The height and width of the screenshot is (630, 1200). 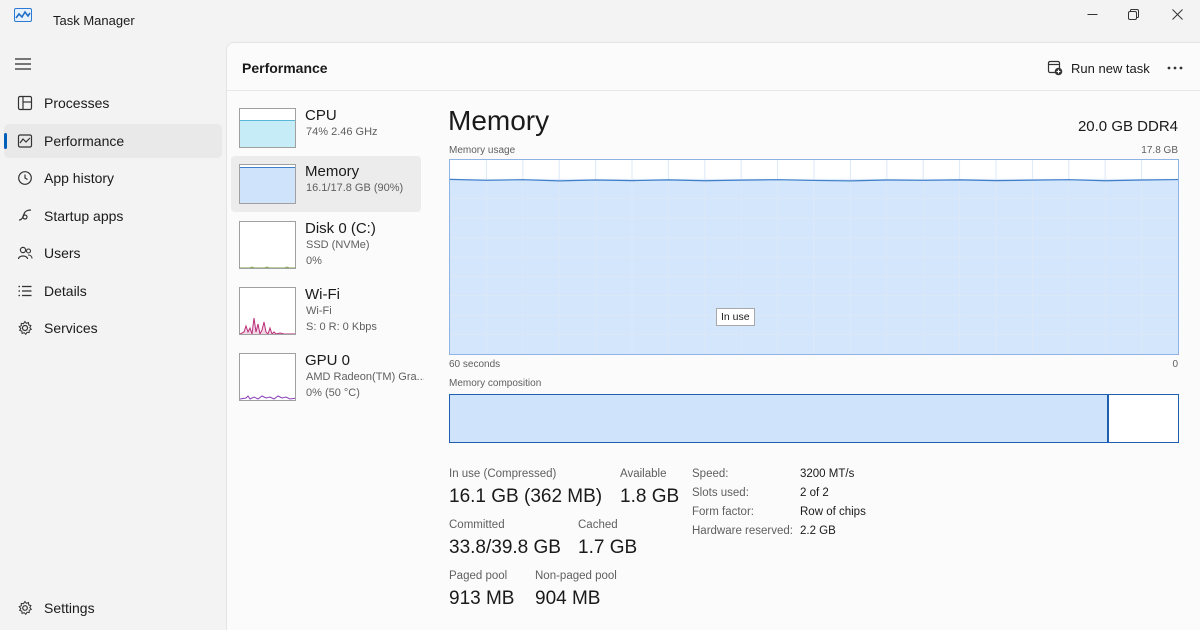 I want to click on cpu-thumbnail, so click(x=267, y=128).